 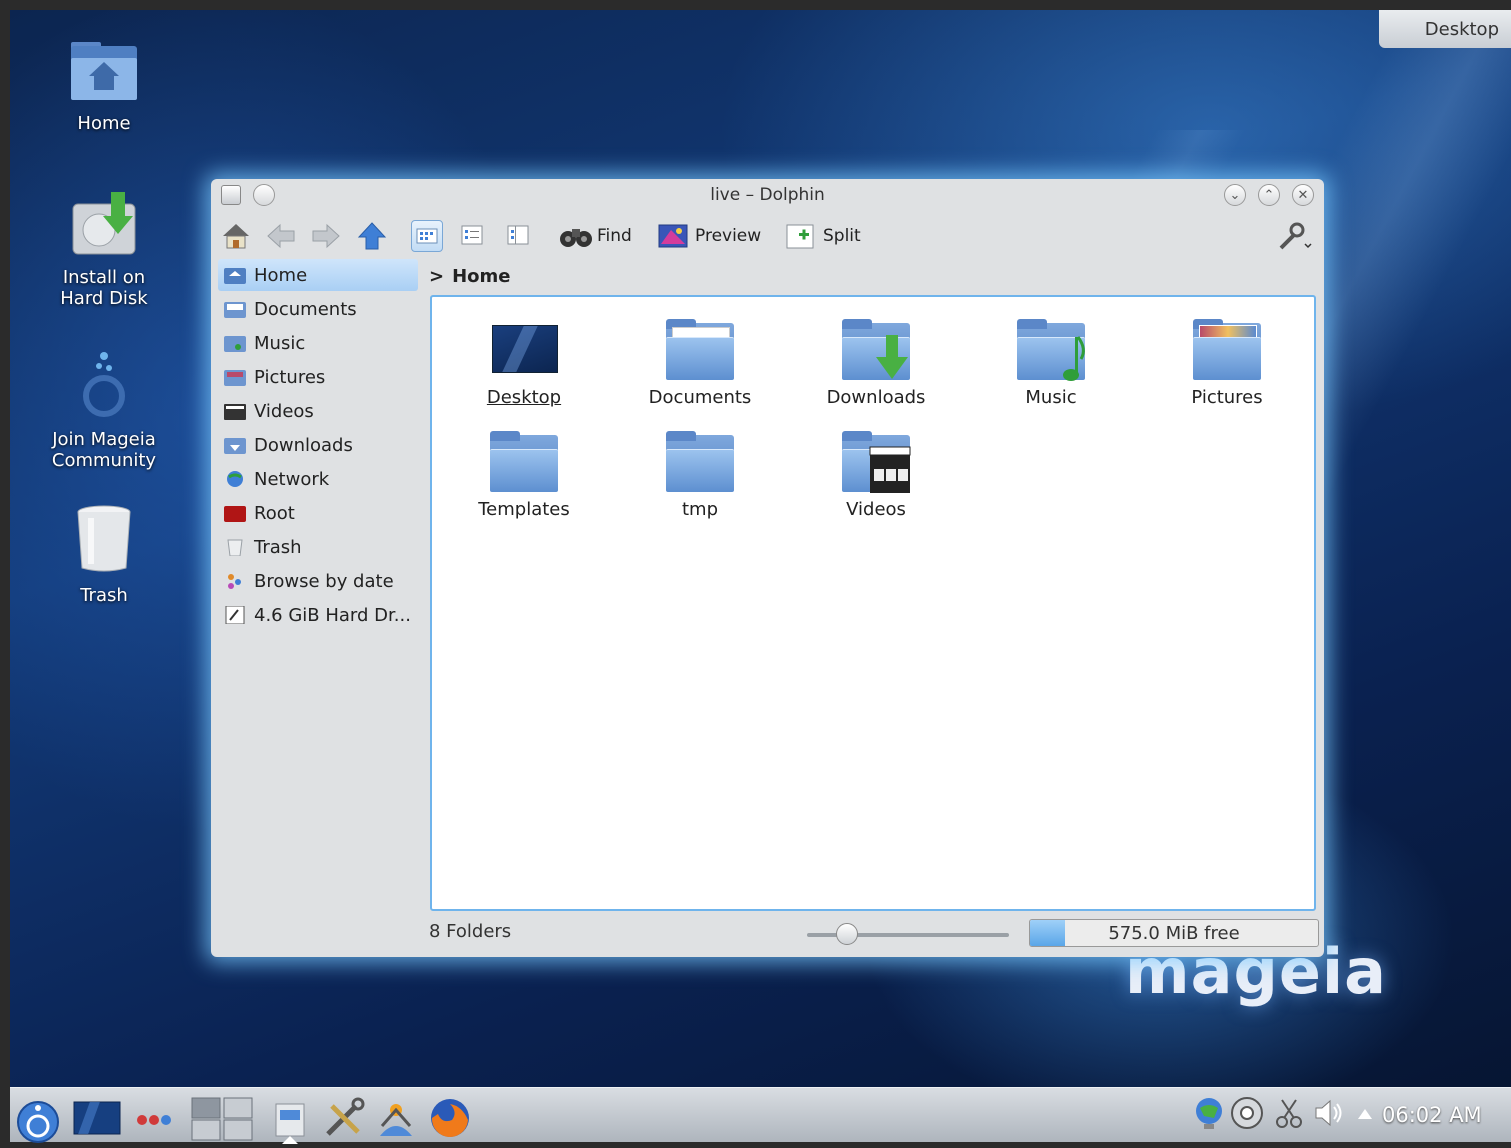 I want to click on up-button, so click(x=372, y=236).